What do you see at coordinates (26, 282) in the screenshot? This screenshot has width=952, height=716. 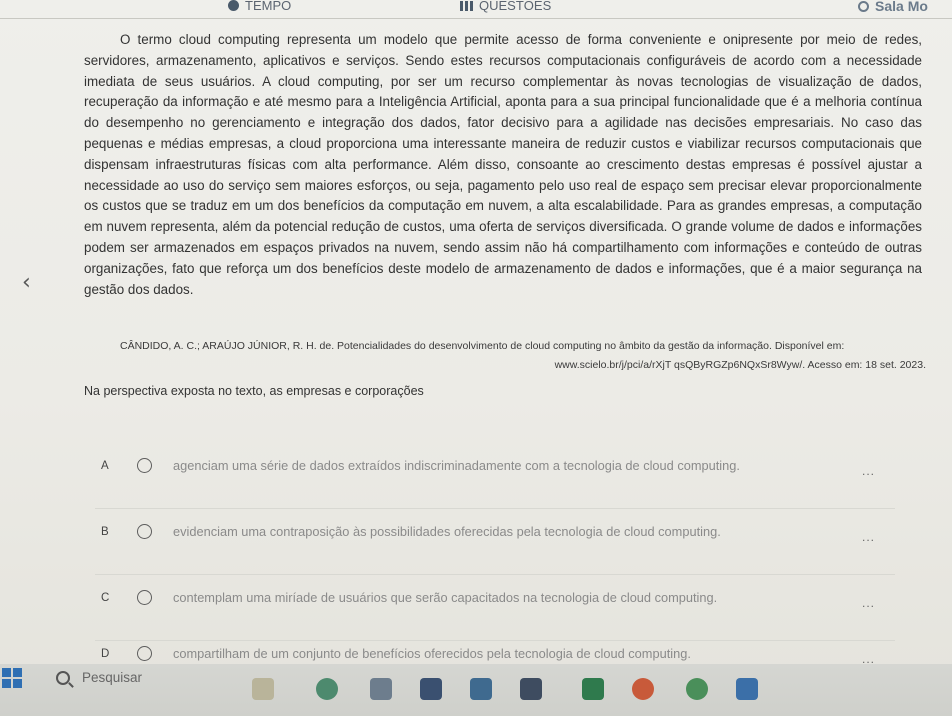 I see `chevron-left-icon: ‹` at bounding box center [26, 282].